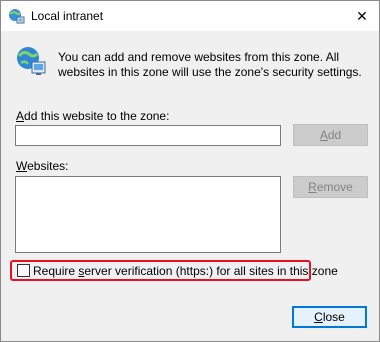 Image resolution: width=380 pixels, height=342 pixels. What do you see at coordinates (330, 135) in the screenshot?
I see `add-button: Add` at bounding box center [330, 135].